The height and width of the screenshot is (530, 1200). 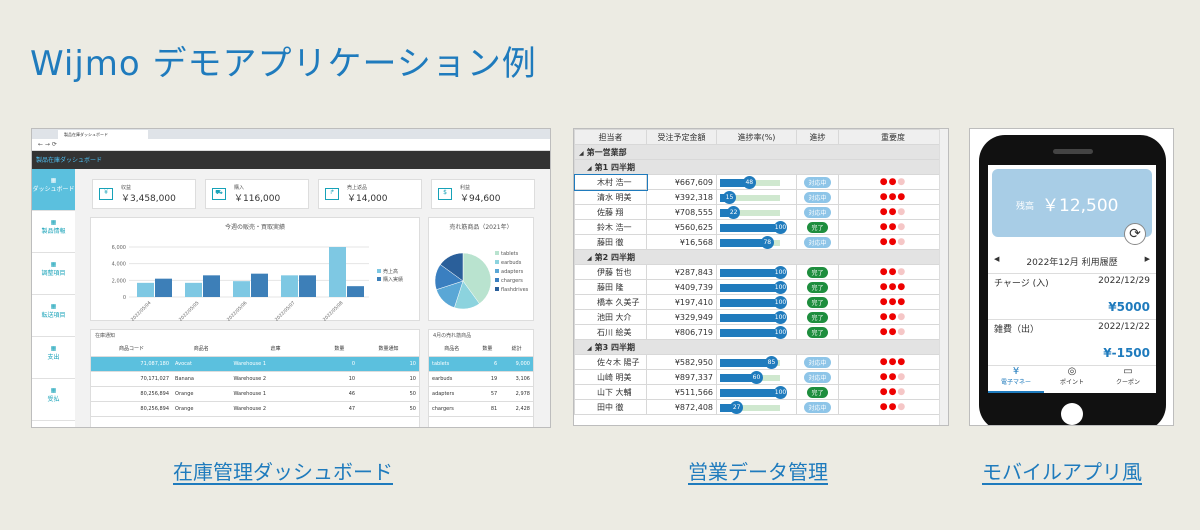 I want to click on name-cell: 佐藤 翔, so click(x=610, y=212).